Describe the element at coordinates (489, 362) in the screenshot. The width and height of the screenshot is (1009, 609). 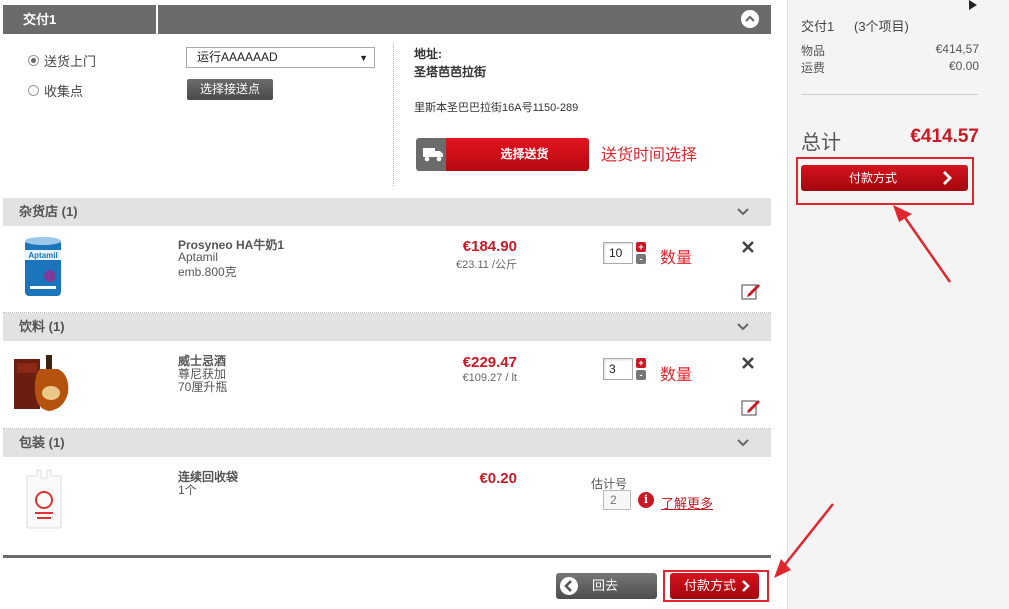
I see `product-price: €229.47` at that location.